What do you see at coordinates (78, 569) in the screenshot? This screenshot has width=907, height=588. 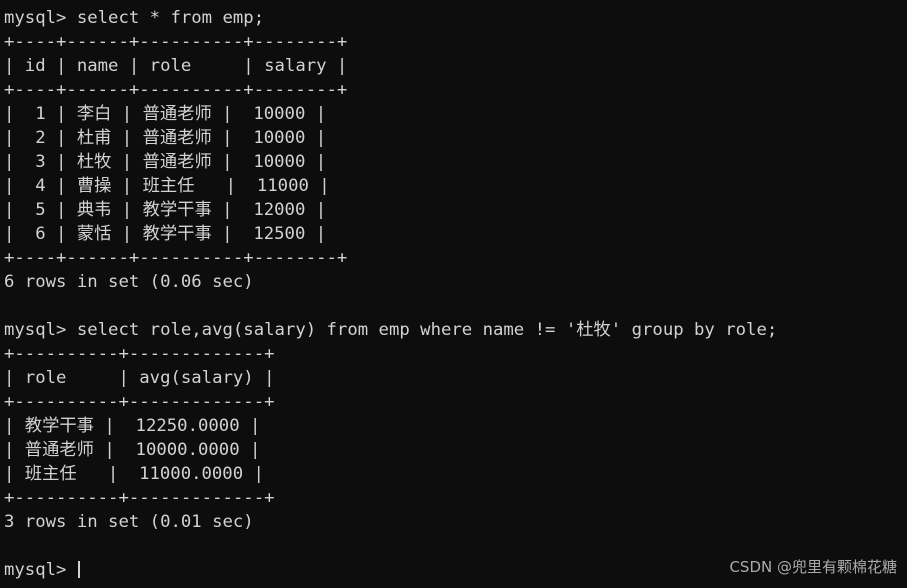 I see `text-cursor` at bounding box center [78, 569].